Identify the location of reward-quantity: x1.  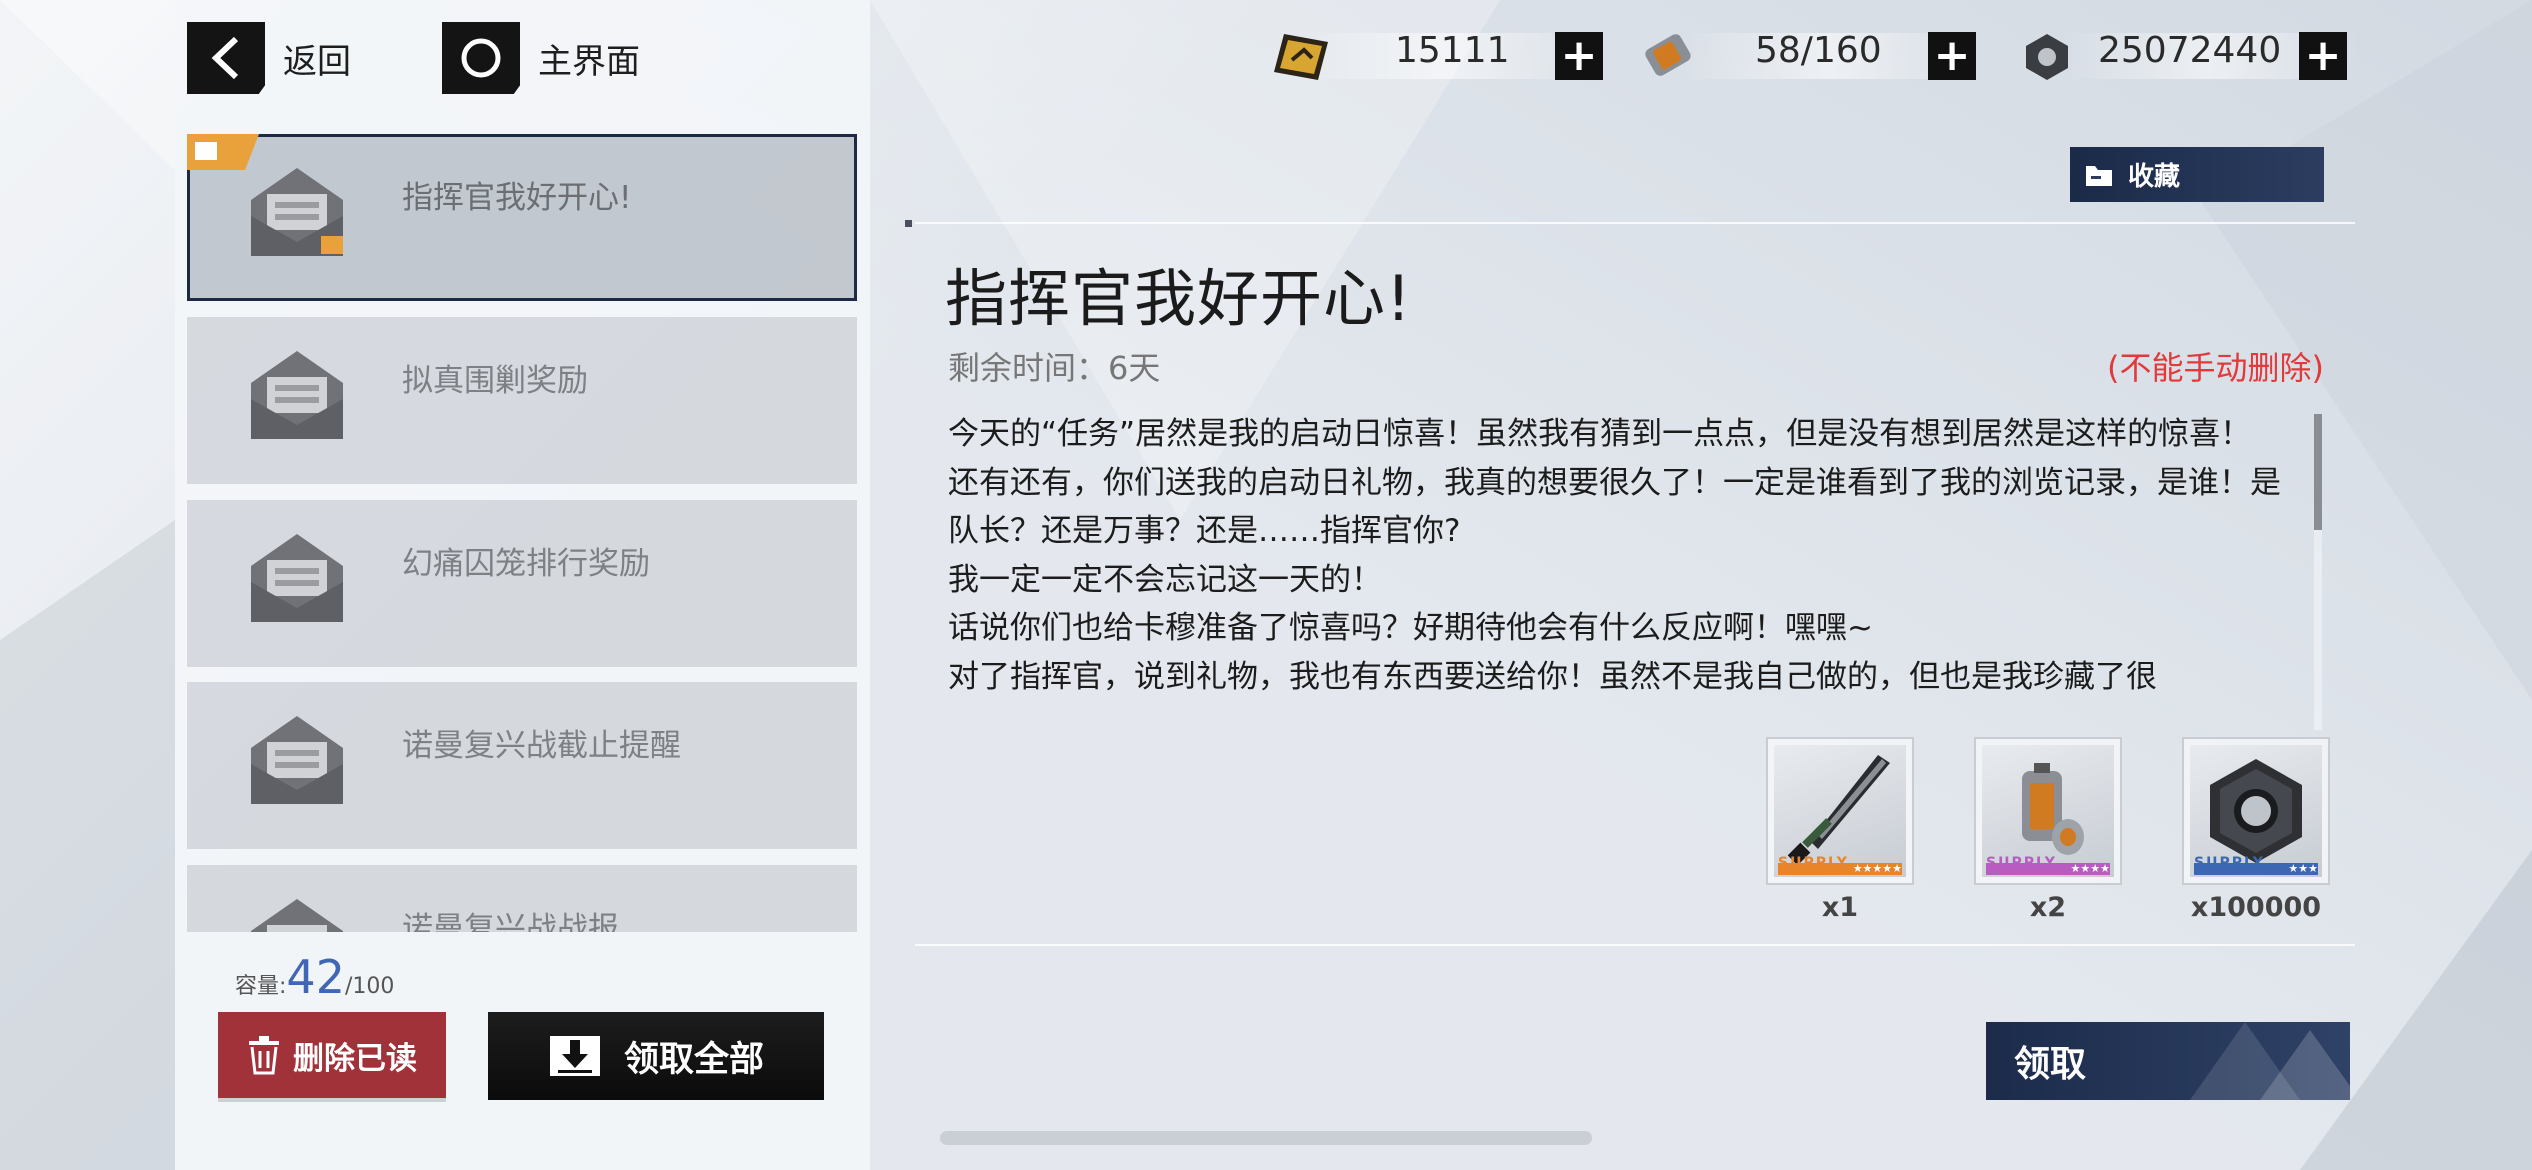
(1840, 907).